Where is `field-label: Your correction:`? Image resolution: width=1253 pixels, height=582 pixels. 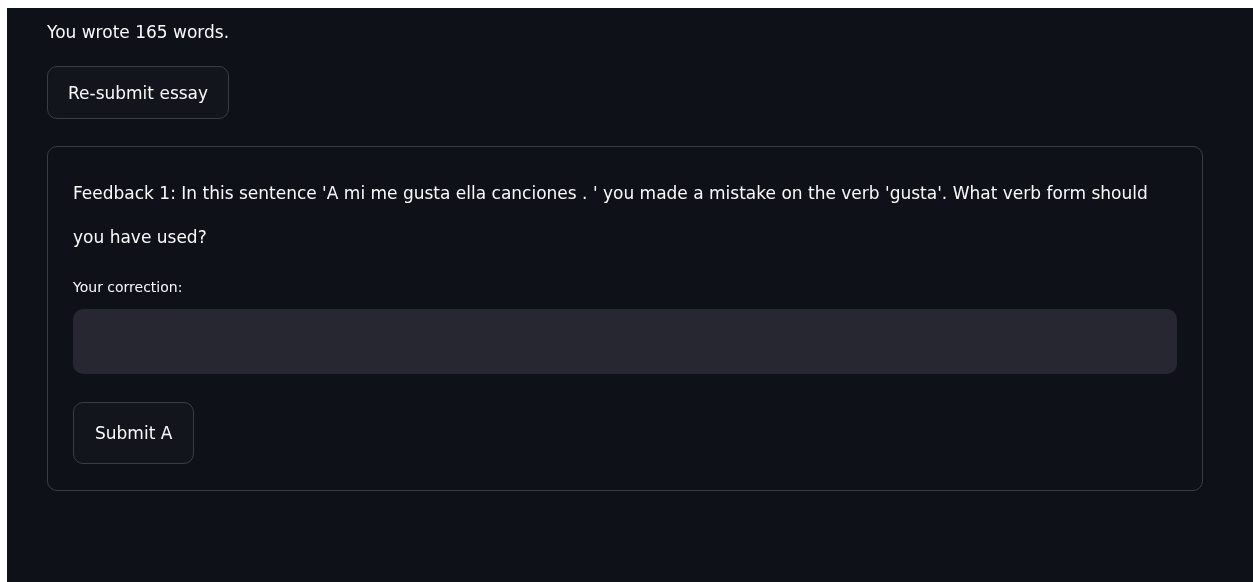
field-label: Your correction: is located at coordinates (128, 287).